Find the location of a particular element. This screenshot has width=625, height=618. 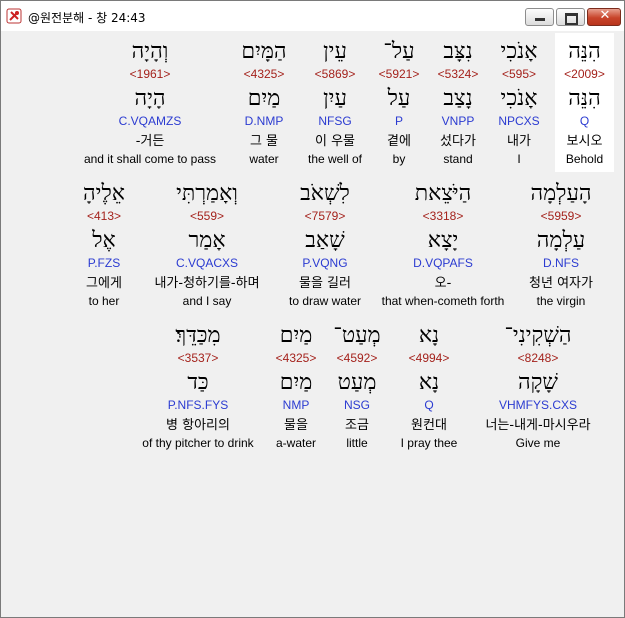

korean-gloss: 물을 is located at coordinates (296, 425).